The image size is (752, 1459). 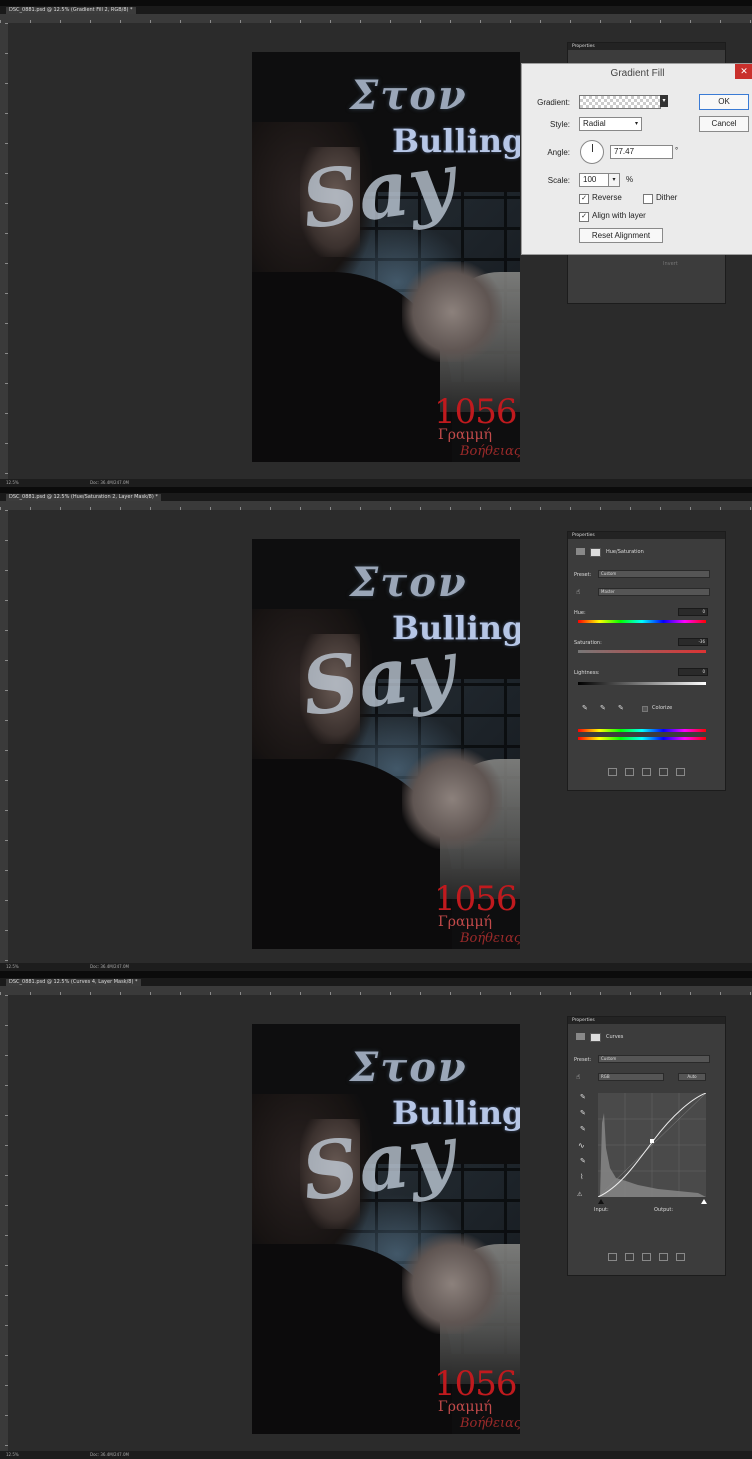 What do you see at coordinates (615, 1037) in the screenshot?
I see `adjustment-name: Curves` at bounding box center [615, 1037].